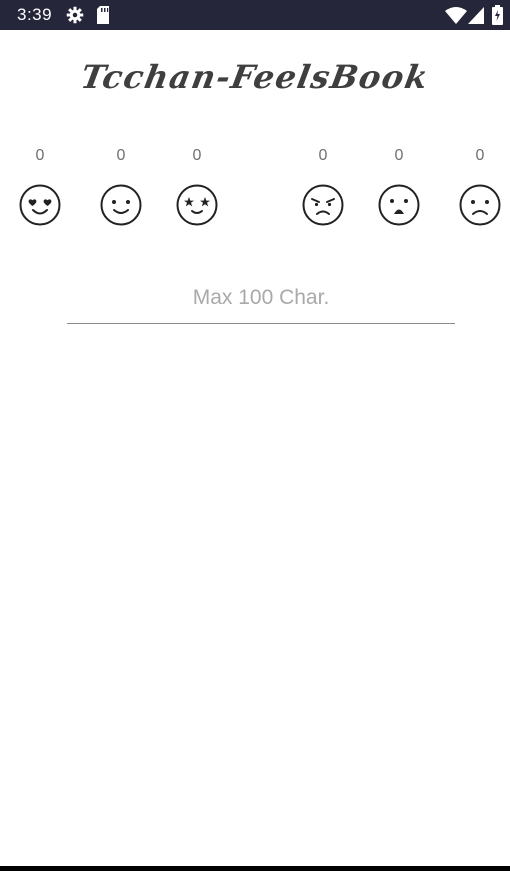 The width and height of the screenshot is (510, 871). Describe the element at coordinates (480, 205) in the screenshot. I see `sad-face-icon` at that location.